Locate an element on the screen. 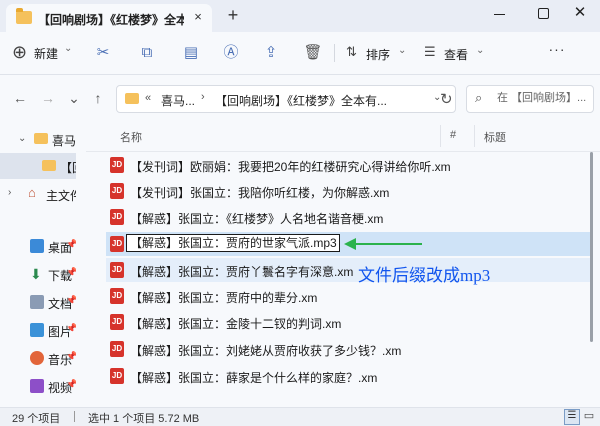  file-name: 【解惑】张国立：刘姥姥从贾府收获了多少钱？.xm is located at coordinates (266, 351).